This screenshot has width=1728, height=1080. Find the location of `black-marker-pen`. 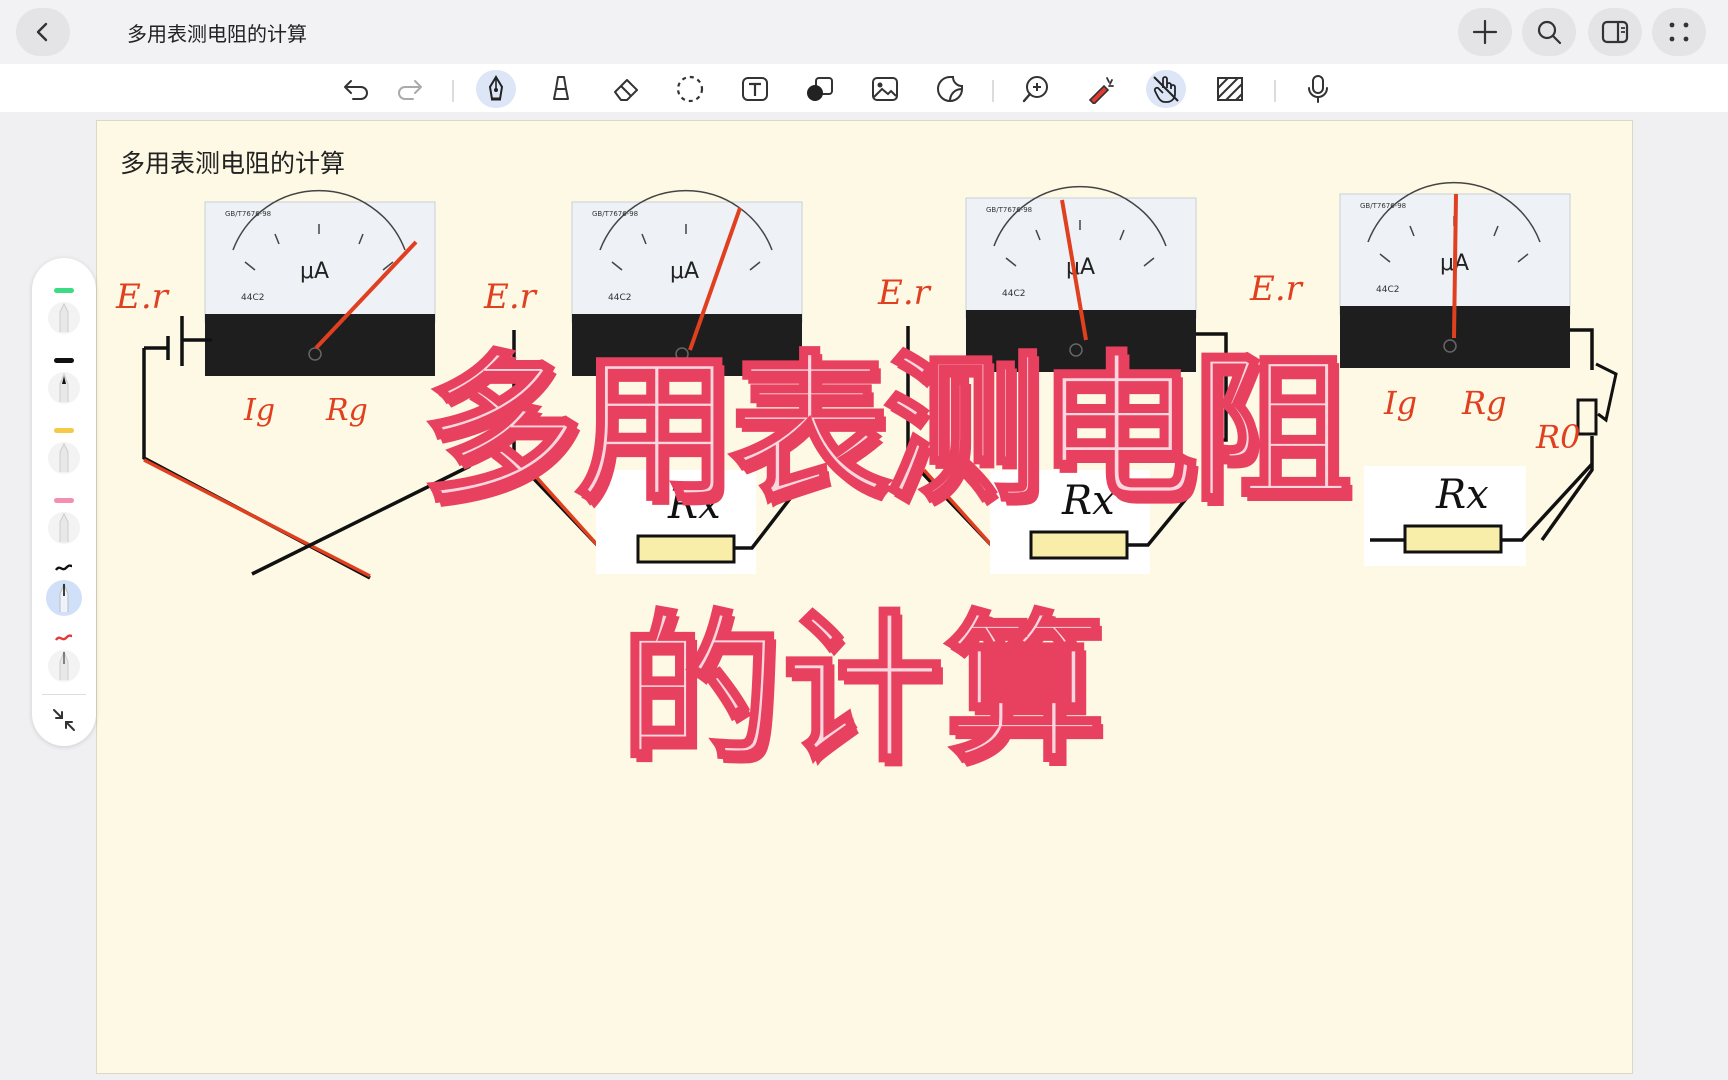

black-marker-pen is located at coordinates (64, 382).